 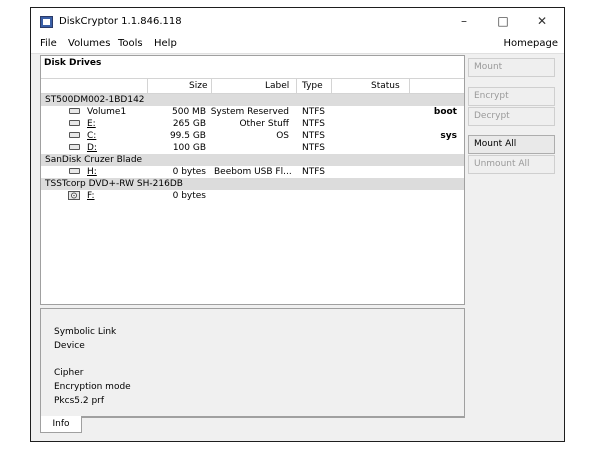 I want to click on volume-label: System Reserved, so click(x=249, y=112).